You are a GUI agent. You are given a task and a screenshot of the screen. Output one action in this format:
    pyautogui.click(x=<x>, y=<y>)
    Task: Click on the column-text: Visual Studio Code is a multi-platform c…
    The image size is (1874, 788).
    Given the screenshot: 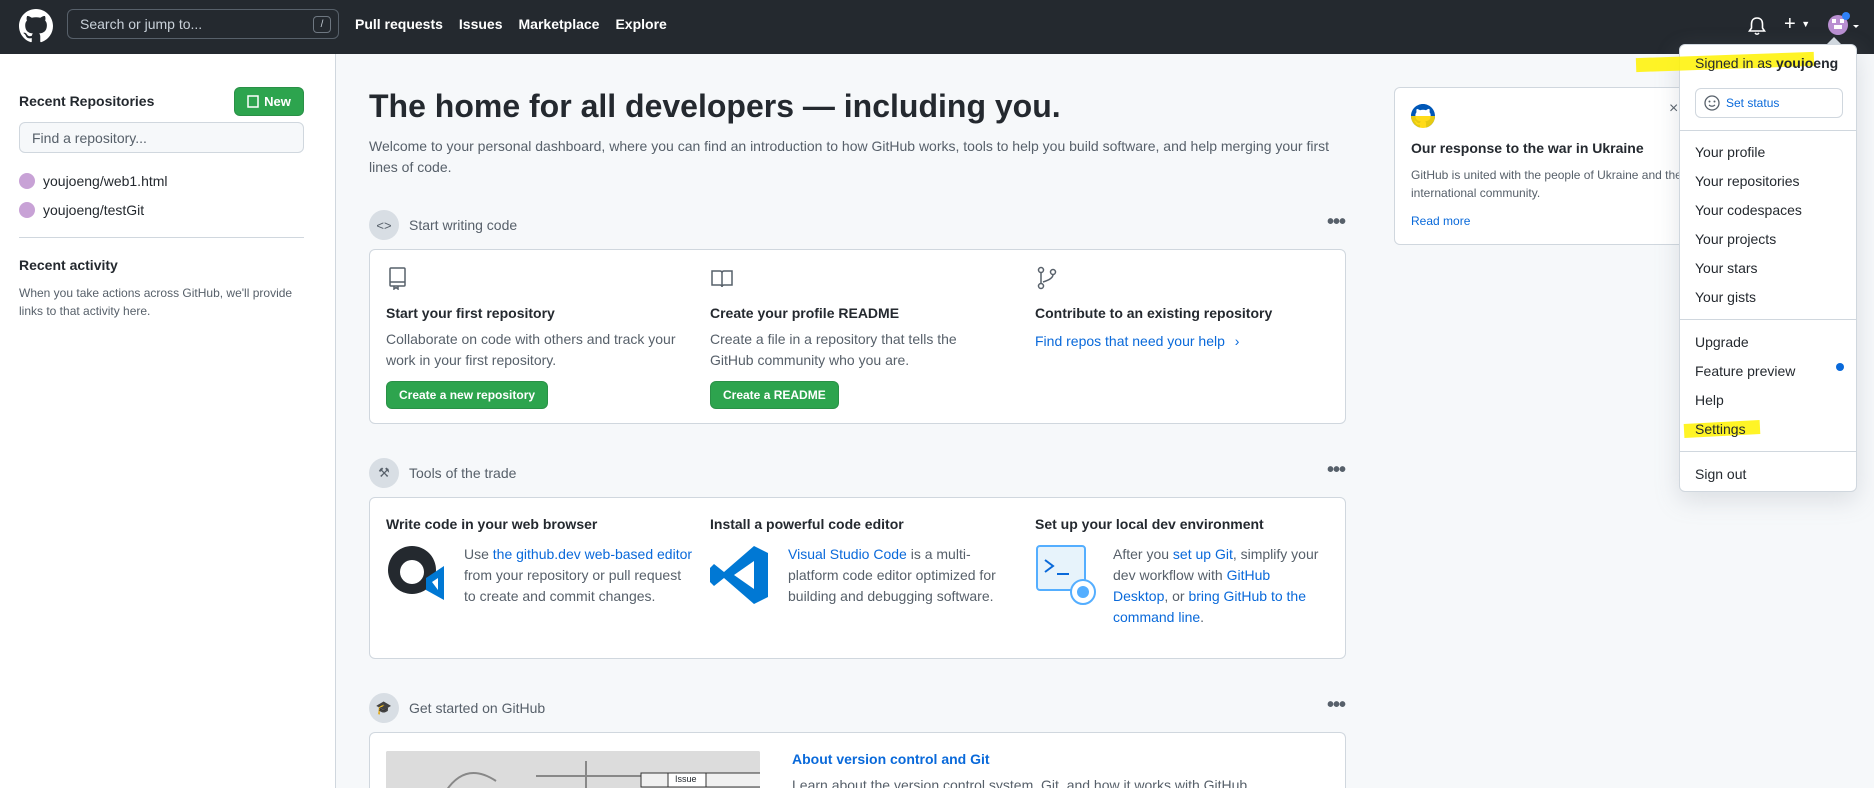 What is the action you would take?
    pyautogui.click(x=904, y=575)
    